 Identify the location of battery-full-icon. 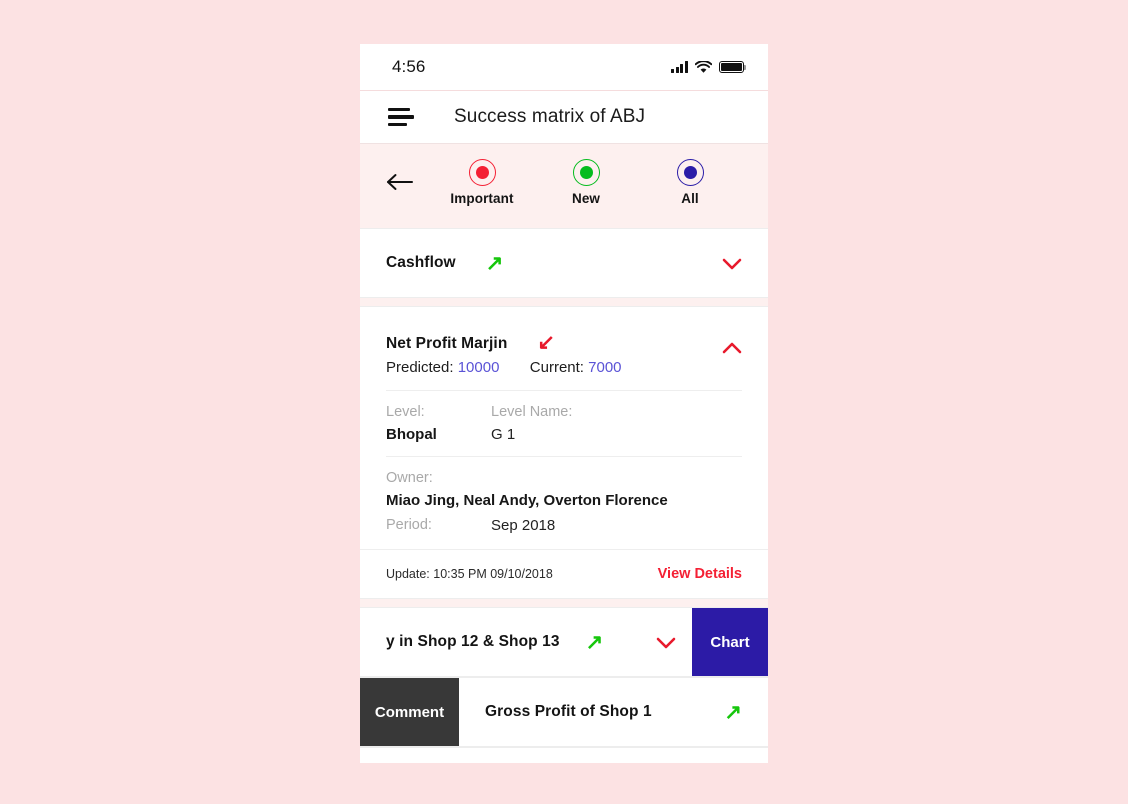
(733, 67).